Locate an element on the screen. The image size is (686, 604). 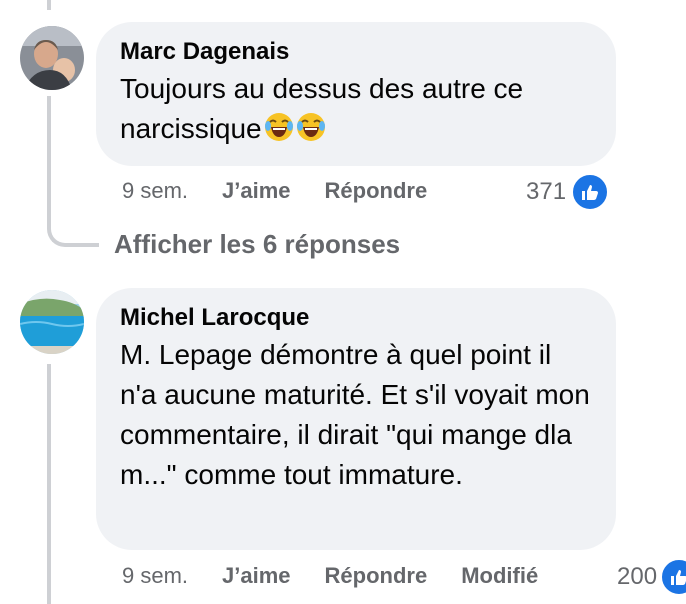
comment-actions: 9 sem. J’aime Répondre Modifié is located at coordinates (330, 576).